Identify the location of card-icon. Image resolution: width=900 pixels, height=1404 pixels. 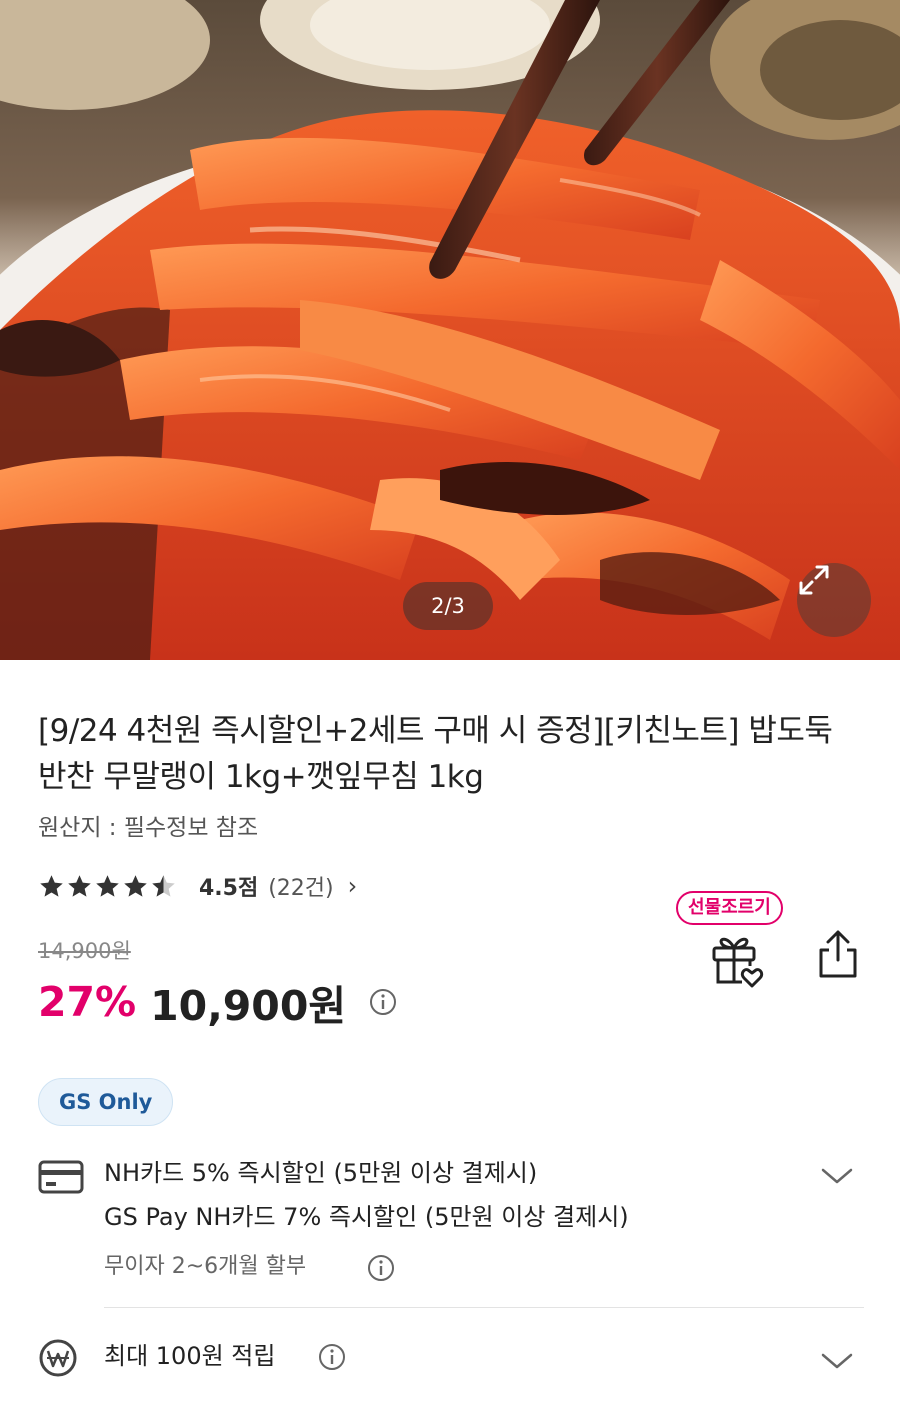
(61, 1179).